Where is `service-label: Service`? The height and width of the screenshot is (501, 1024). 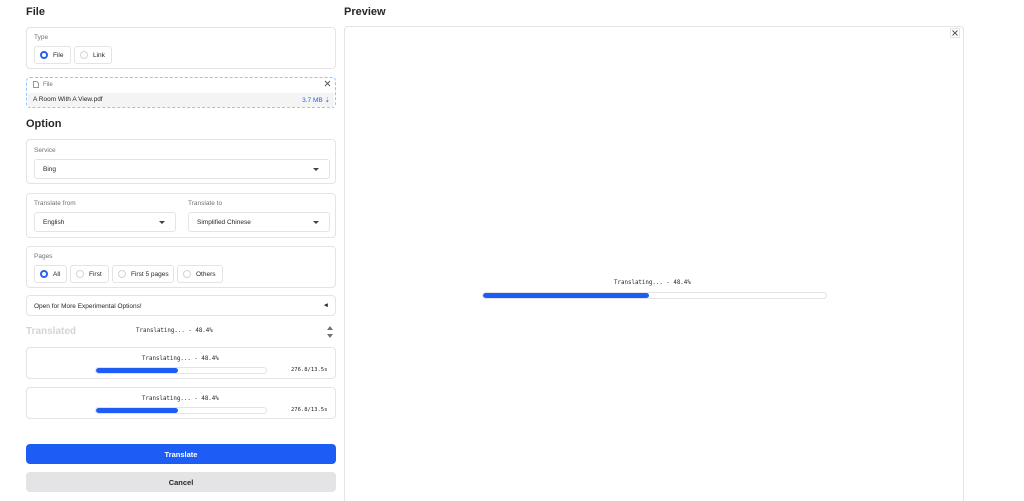
service-label: Service is located at coordinates (45, 150).